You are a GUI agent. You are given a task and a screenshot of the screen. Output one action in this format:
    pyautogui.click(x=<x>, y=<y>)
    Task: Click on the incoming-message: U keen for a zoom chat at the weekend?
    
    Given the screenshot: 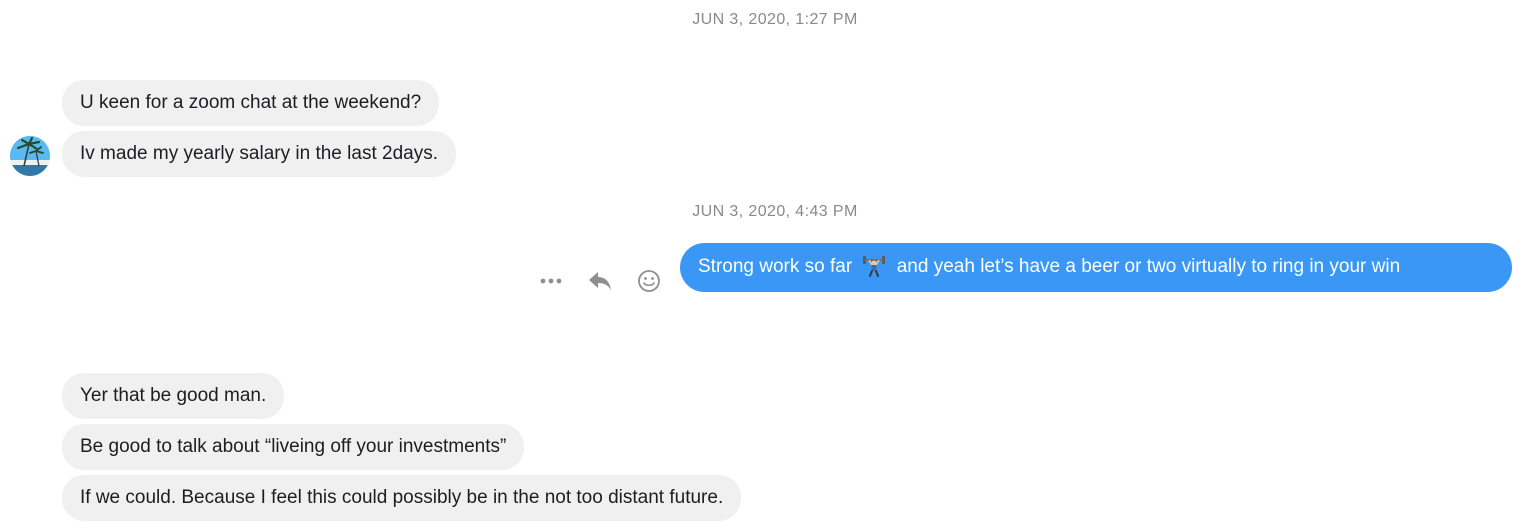 What is the action you would take?
    pyautogui.click(x=251, y=103)
    